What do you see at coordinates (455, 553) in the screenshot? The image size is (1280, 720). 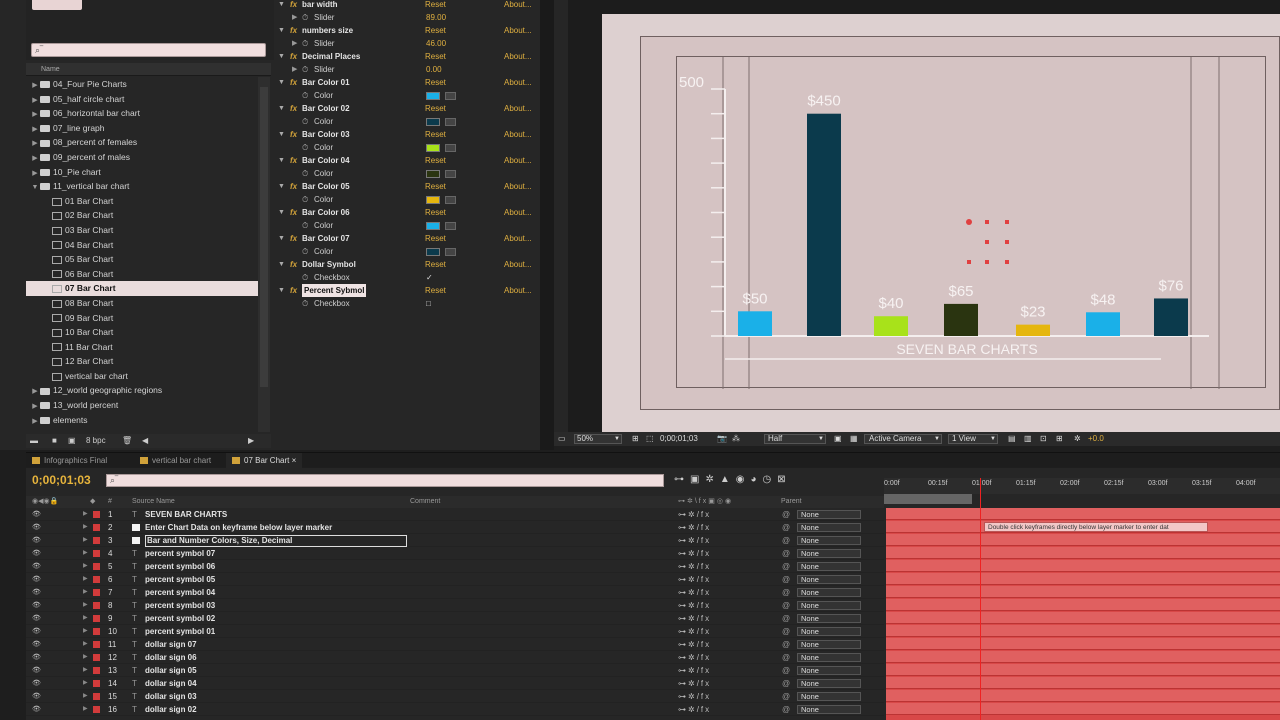 I see `layer-row: 👁 ▶ 4 Tpercent symbol 07 ⊶✲/fx @ None` at bounding box center [455, 553].